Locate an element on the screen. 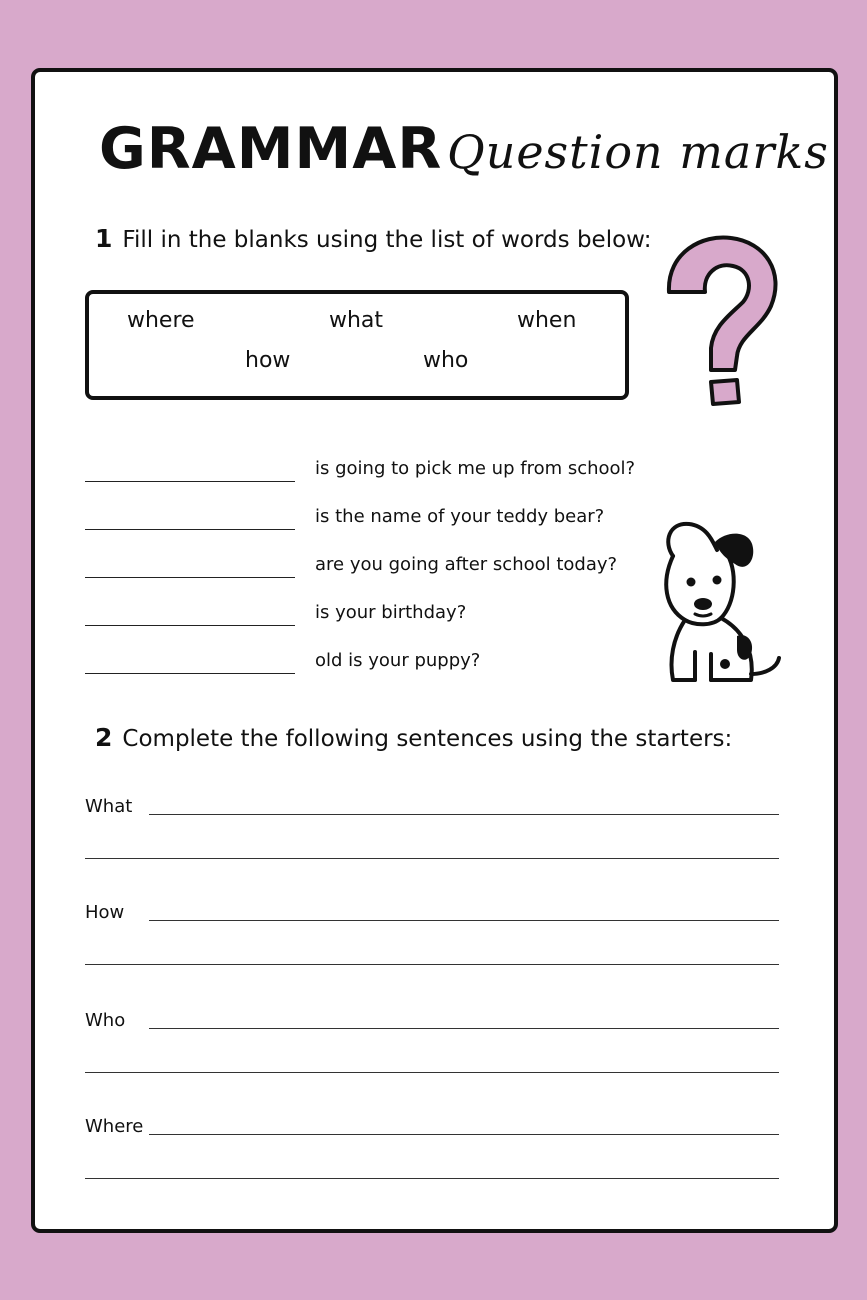 The height and width of the screenshot is (1300, 867). word-bank-item: how is located at coordinates (268, 360).